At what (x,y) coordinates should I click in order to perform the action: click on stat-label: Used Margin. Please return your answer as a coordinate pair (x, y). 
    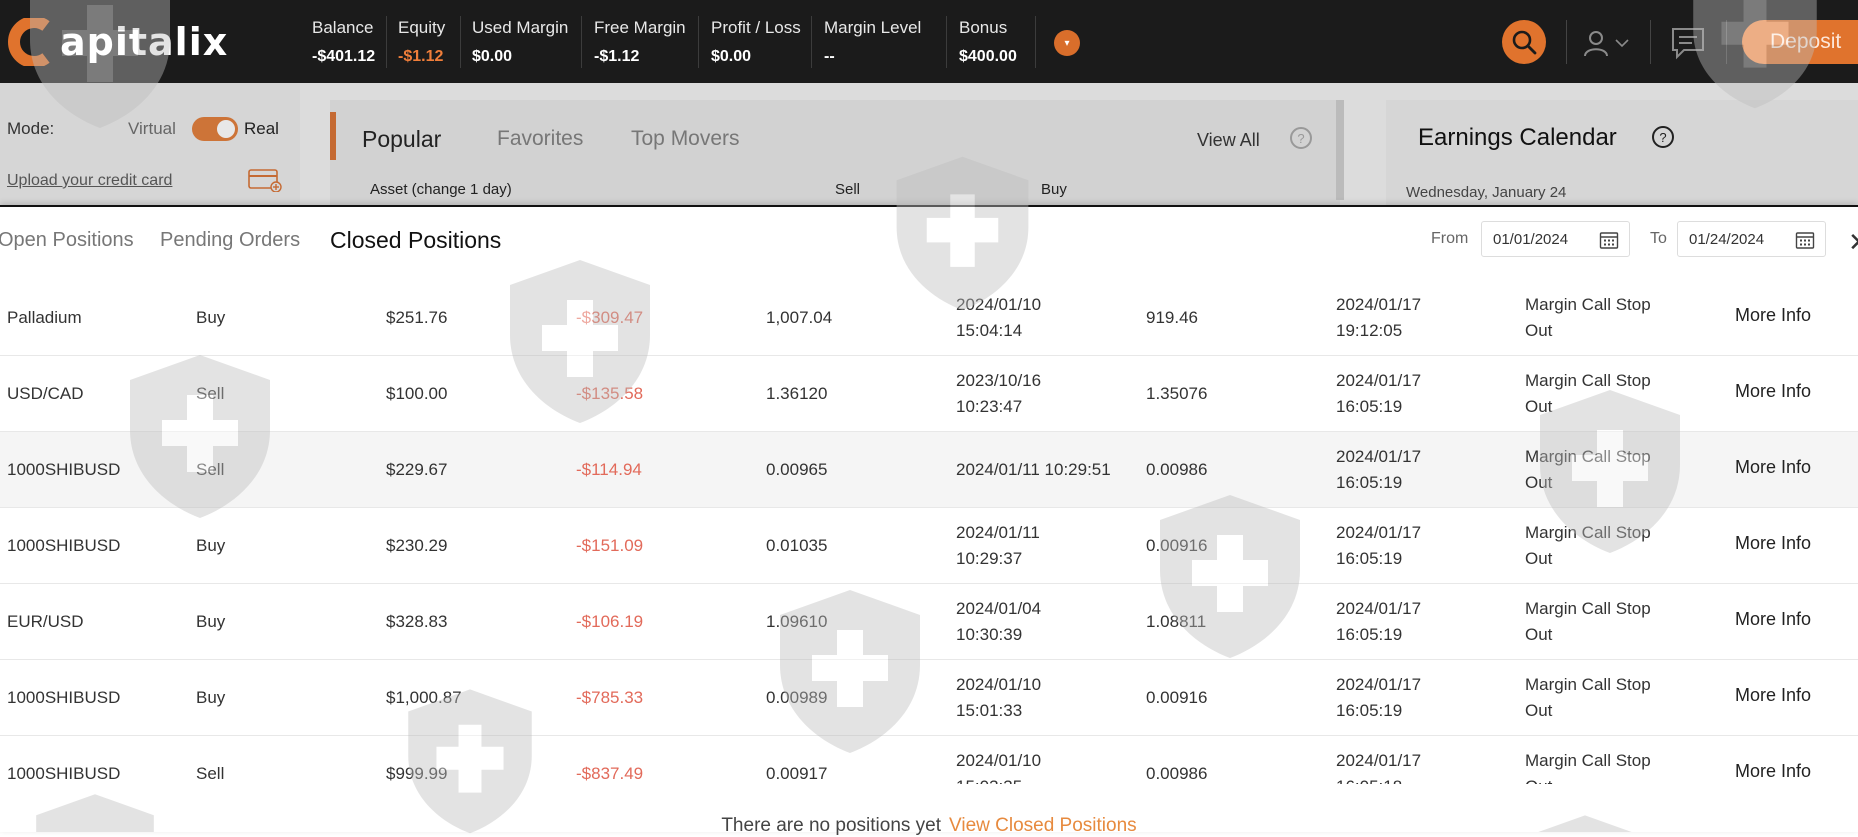
    Looking at the image, I should click on (520, 27).